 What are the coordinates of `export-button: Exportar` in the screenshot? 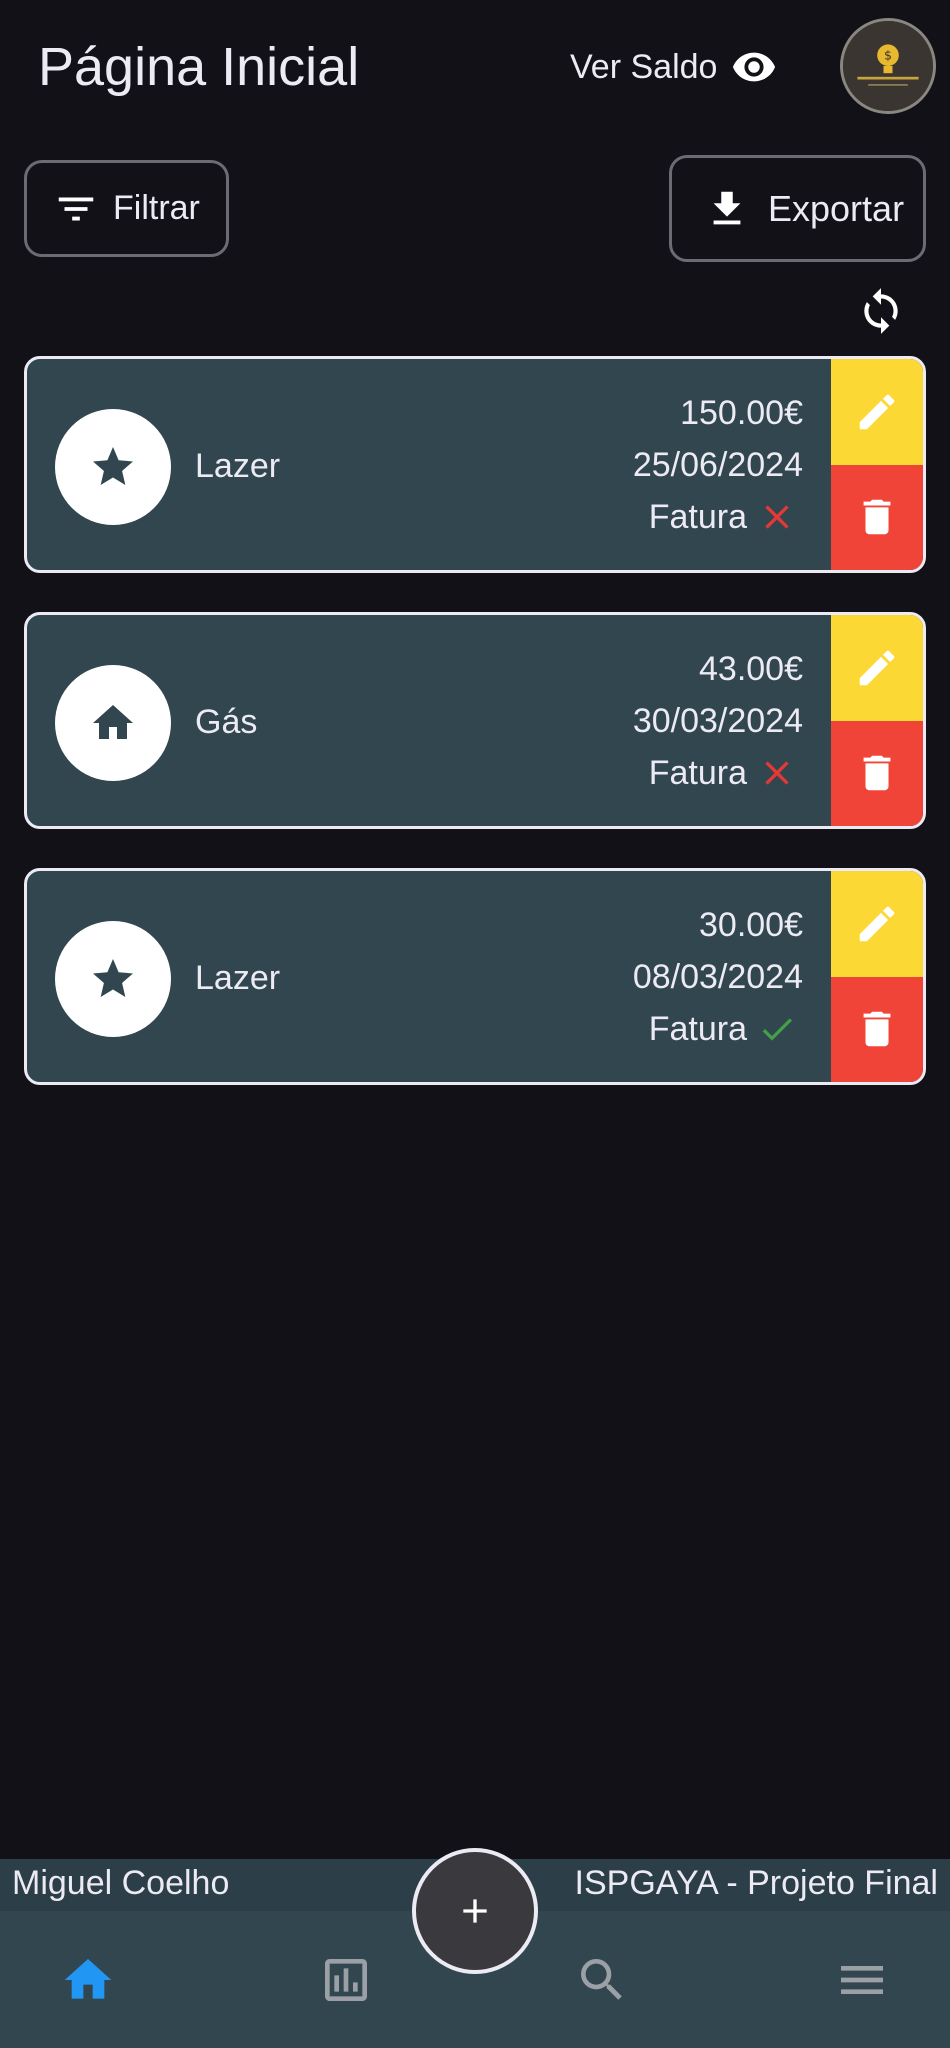 It's located at (797, 208).